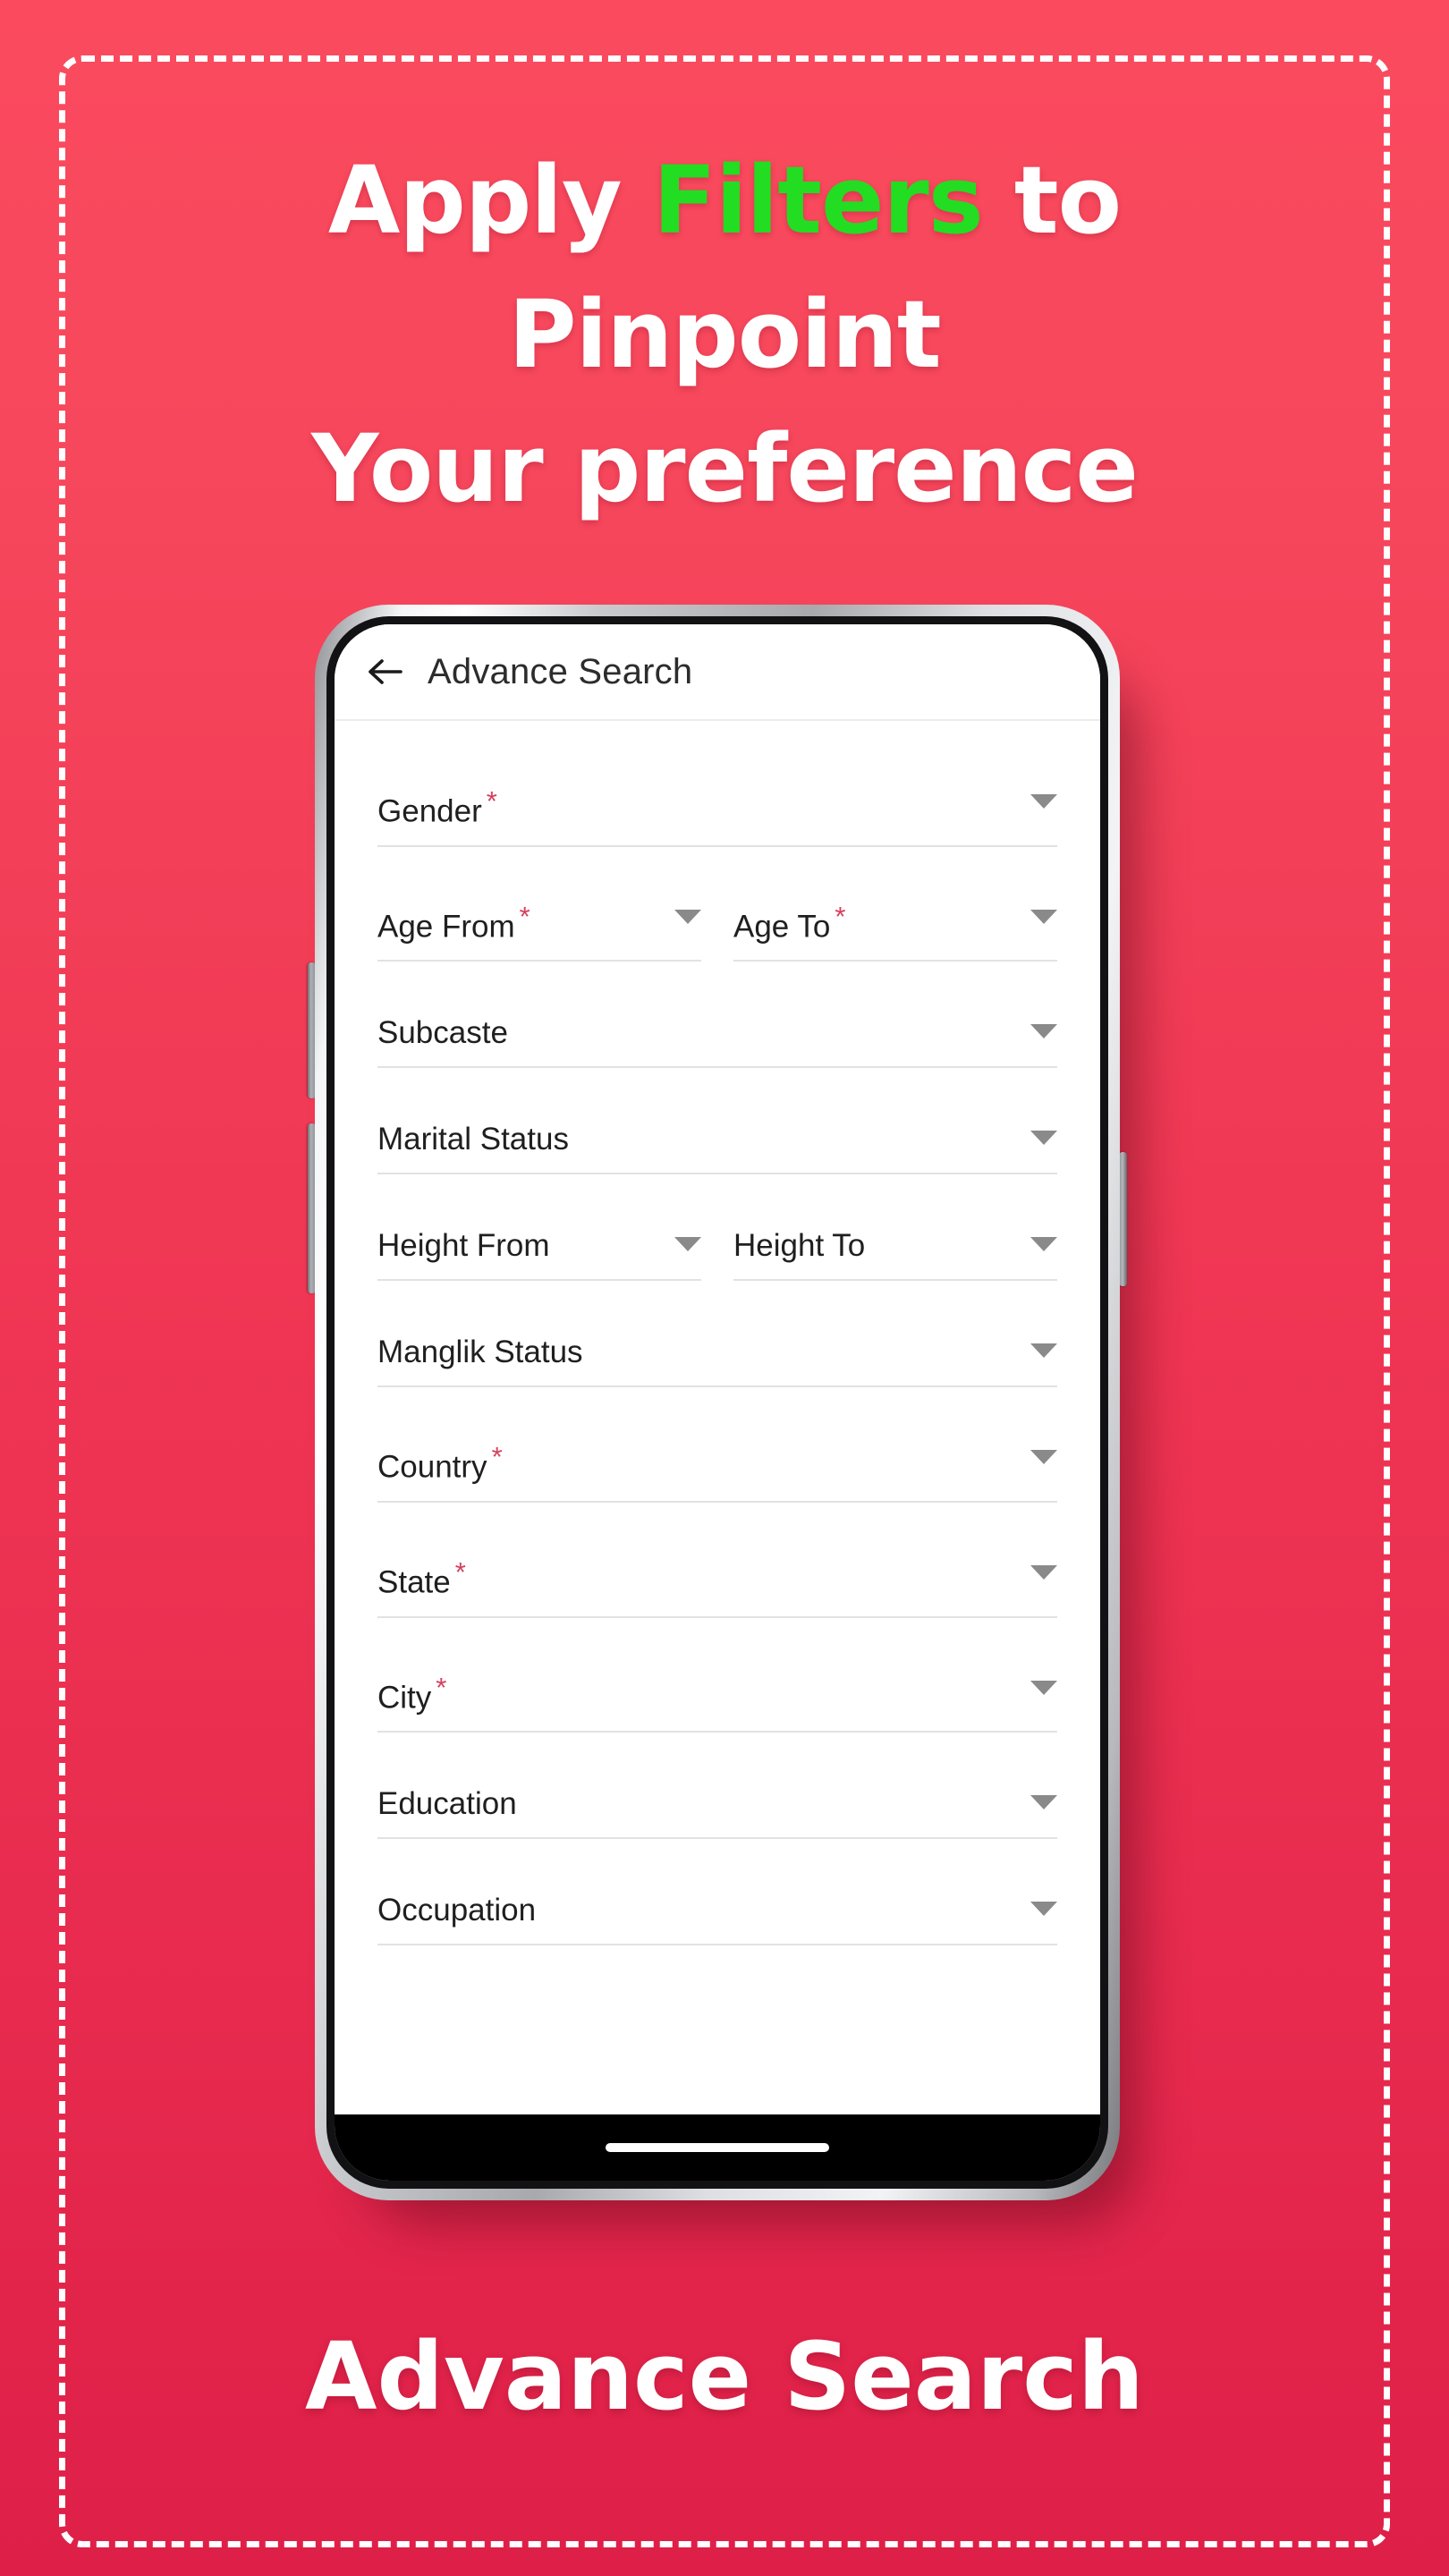 Image resolution: width=1449 pixels, height=2576 pixels. Describe the element at coordinates (463, 1246) in the screenshot. I see `field-label-height-from: Height From` at that location.